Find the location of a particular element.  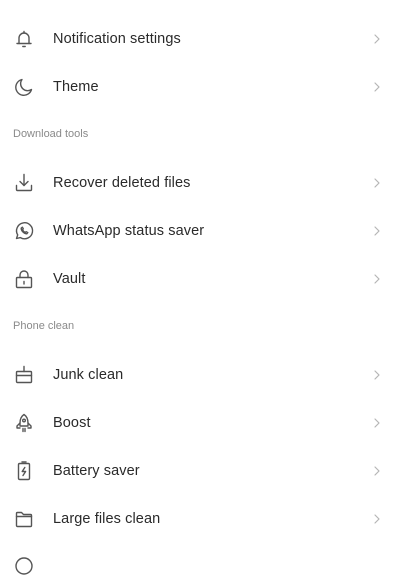

download-icon is located at coordinates (24, 183).